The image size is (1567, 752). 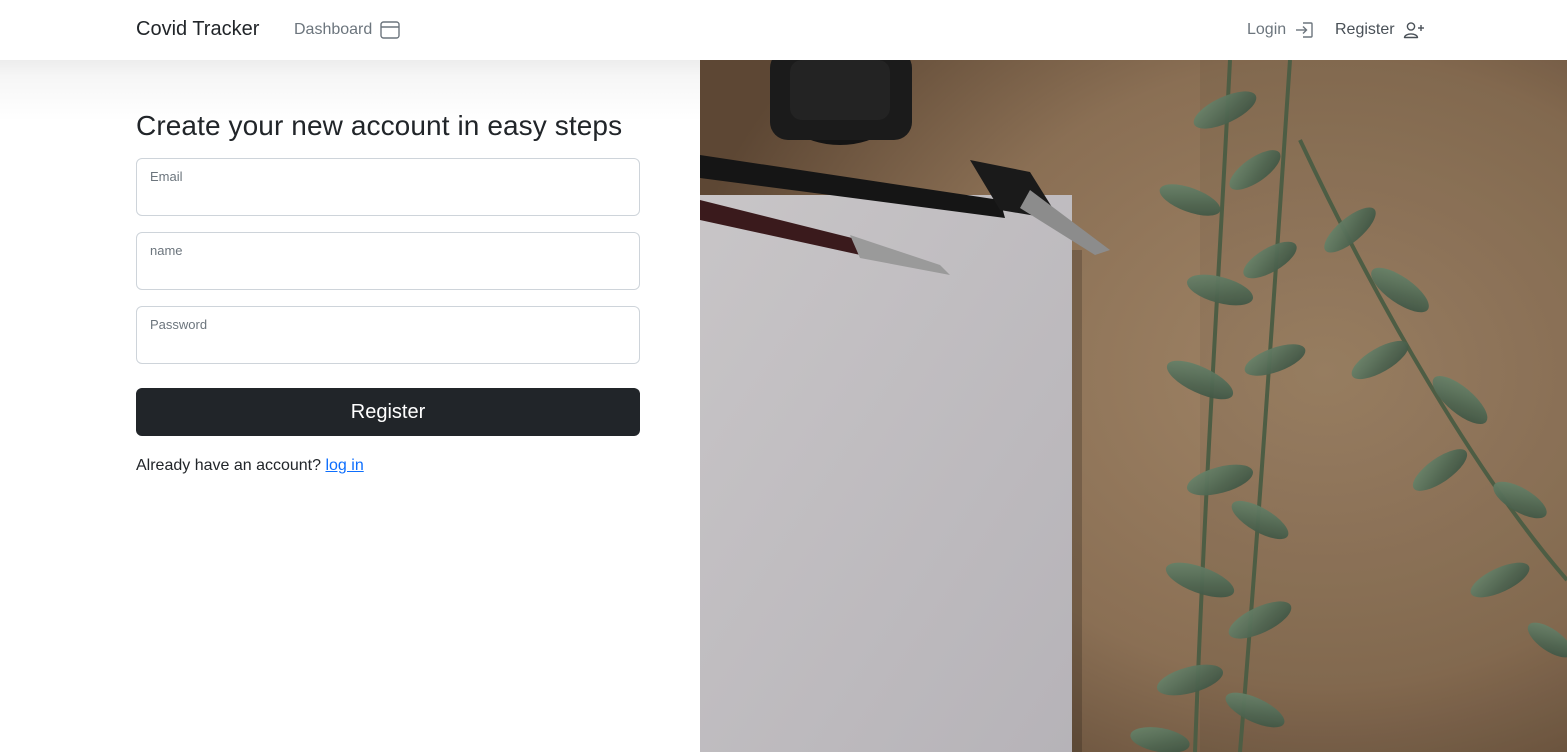 I want to click on nav-register-link: Register, so click(x=1380, y=30).